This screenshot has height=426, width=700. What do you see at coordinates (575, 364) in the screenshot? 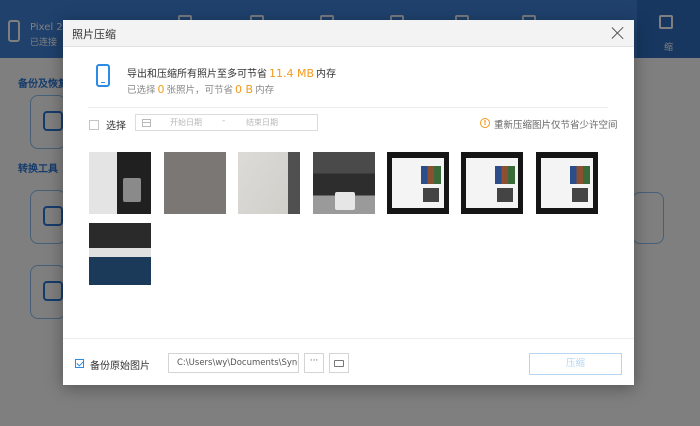
I see `compress-button: 压缩` at bounding box center [575, 364].